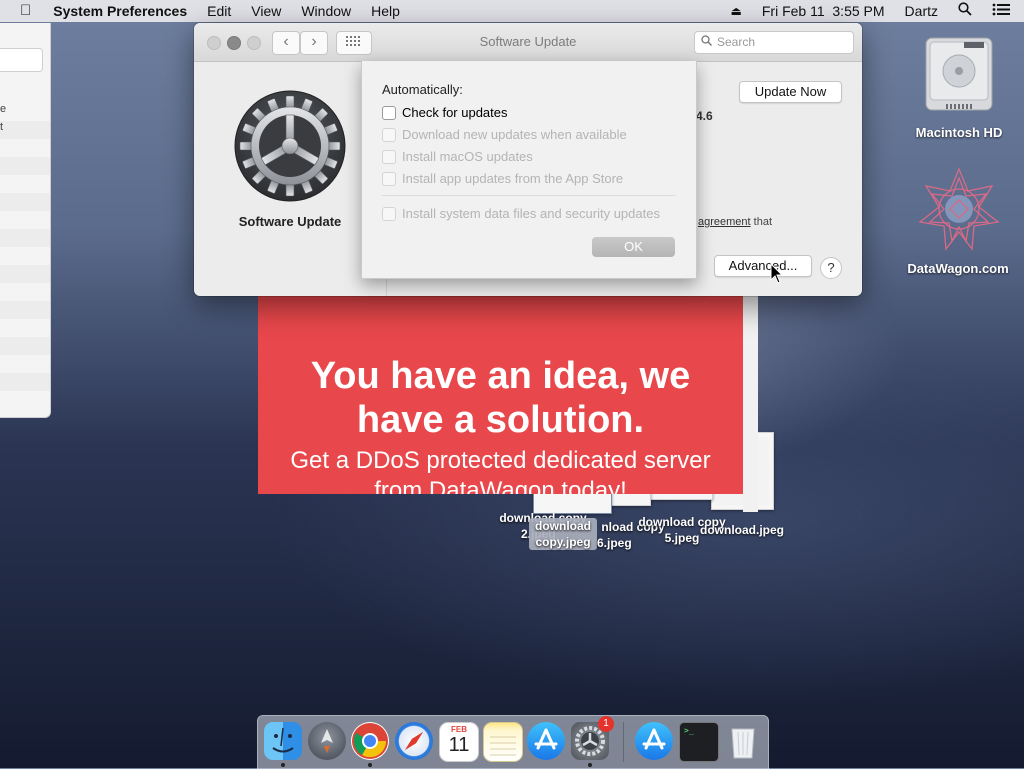  I want to click on background-window: e t, so click(25, 220).